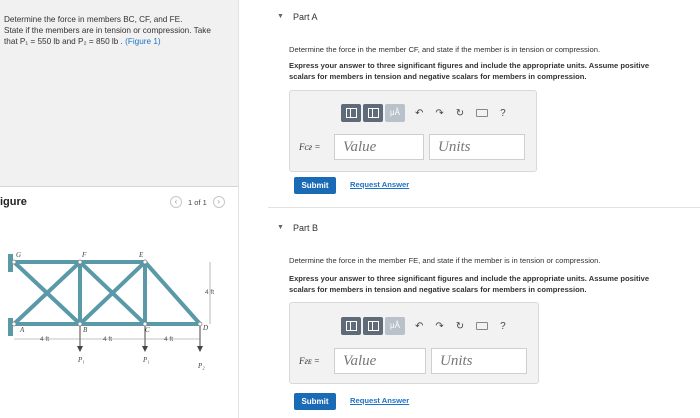  I want to click on part-b-title: Part B, so click(305, 228).